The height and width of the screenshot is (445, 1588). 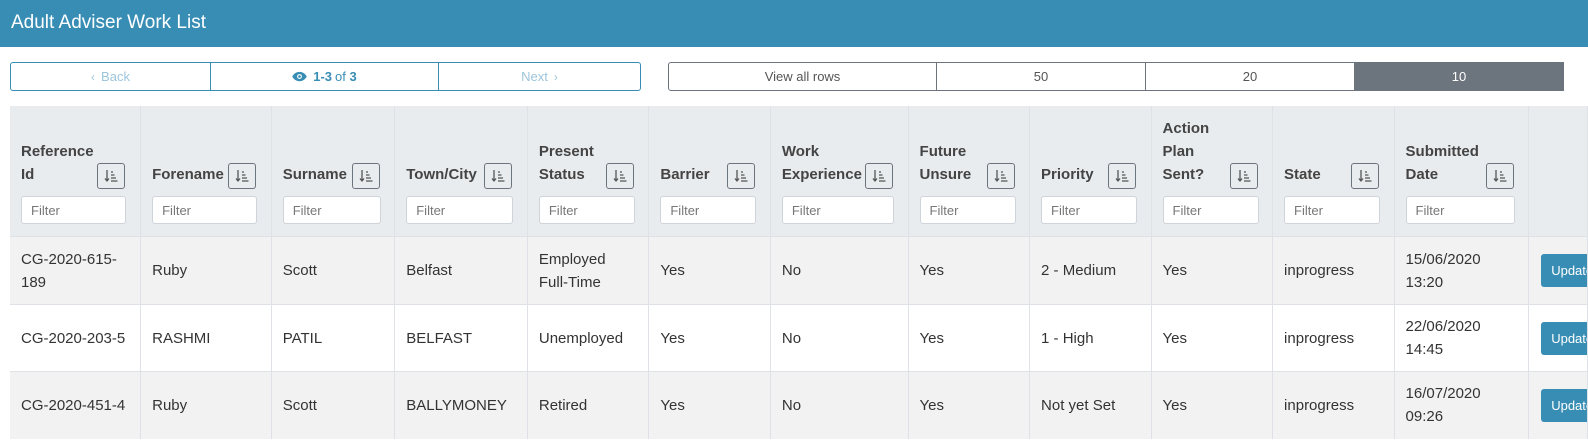 What do you see at coordinates (563, 405) in the screenshot?
I see `cell-present-status-text: Retired` at bounding box center [563, 405].